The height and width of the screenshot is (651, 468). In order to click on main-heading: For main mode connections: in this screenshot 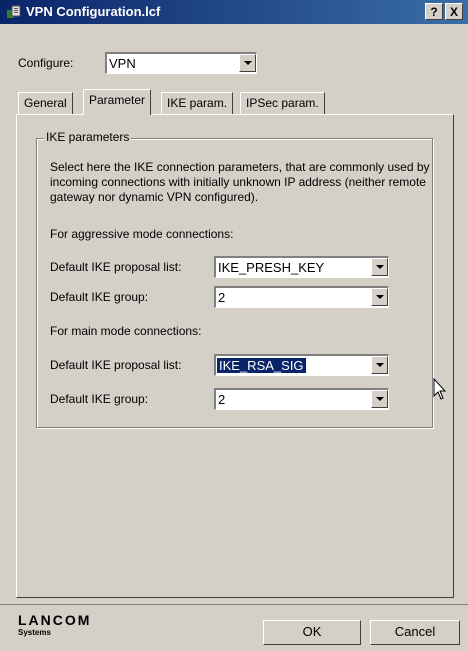, I will do `click(126, 331)`.